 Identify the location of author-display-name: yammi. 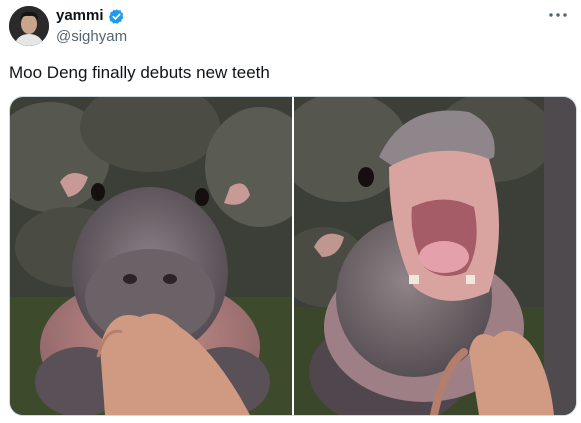
(80, 16).